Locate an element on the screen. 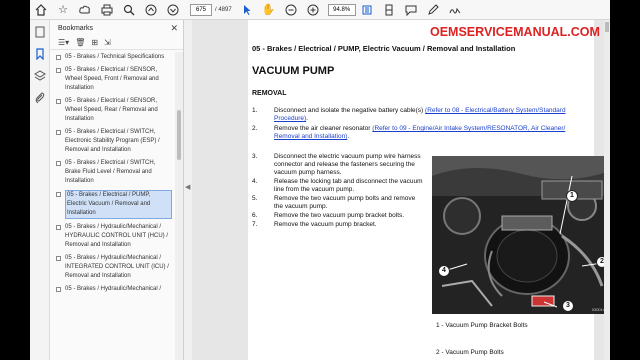 The width and height of the screenshot is (640, 360). delete-icon: 🗑 is located at coordinates (80, 42).